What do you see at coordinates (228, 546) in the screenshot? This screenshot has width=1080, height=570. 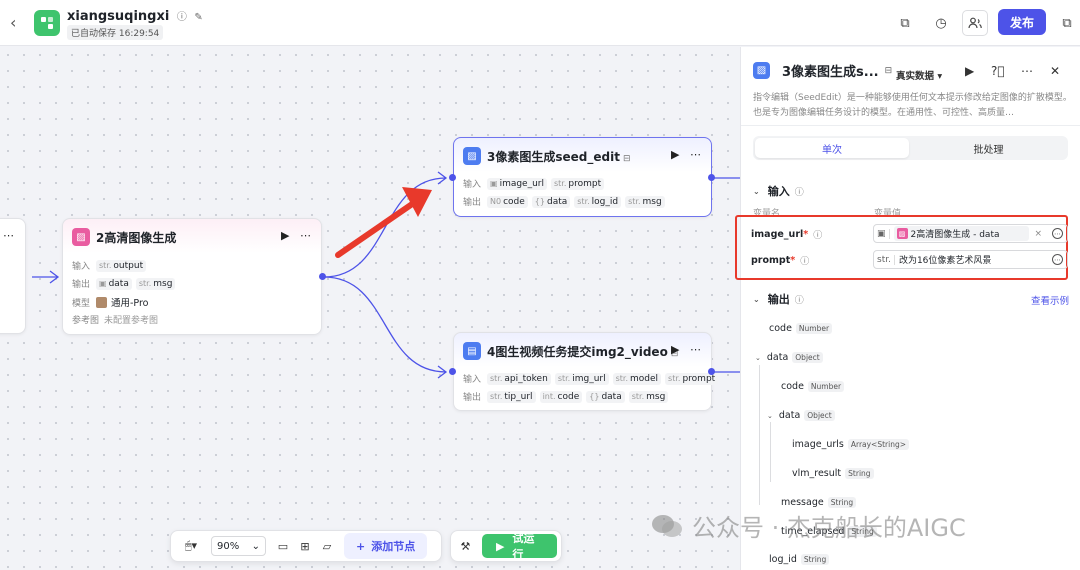 I see `zoom-value: 90%` at bounding box center [228, 546].